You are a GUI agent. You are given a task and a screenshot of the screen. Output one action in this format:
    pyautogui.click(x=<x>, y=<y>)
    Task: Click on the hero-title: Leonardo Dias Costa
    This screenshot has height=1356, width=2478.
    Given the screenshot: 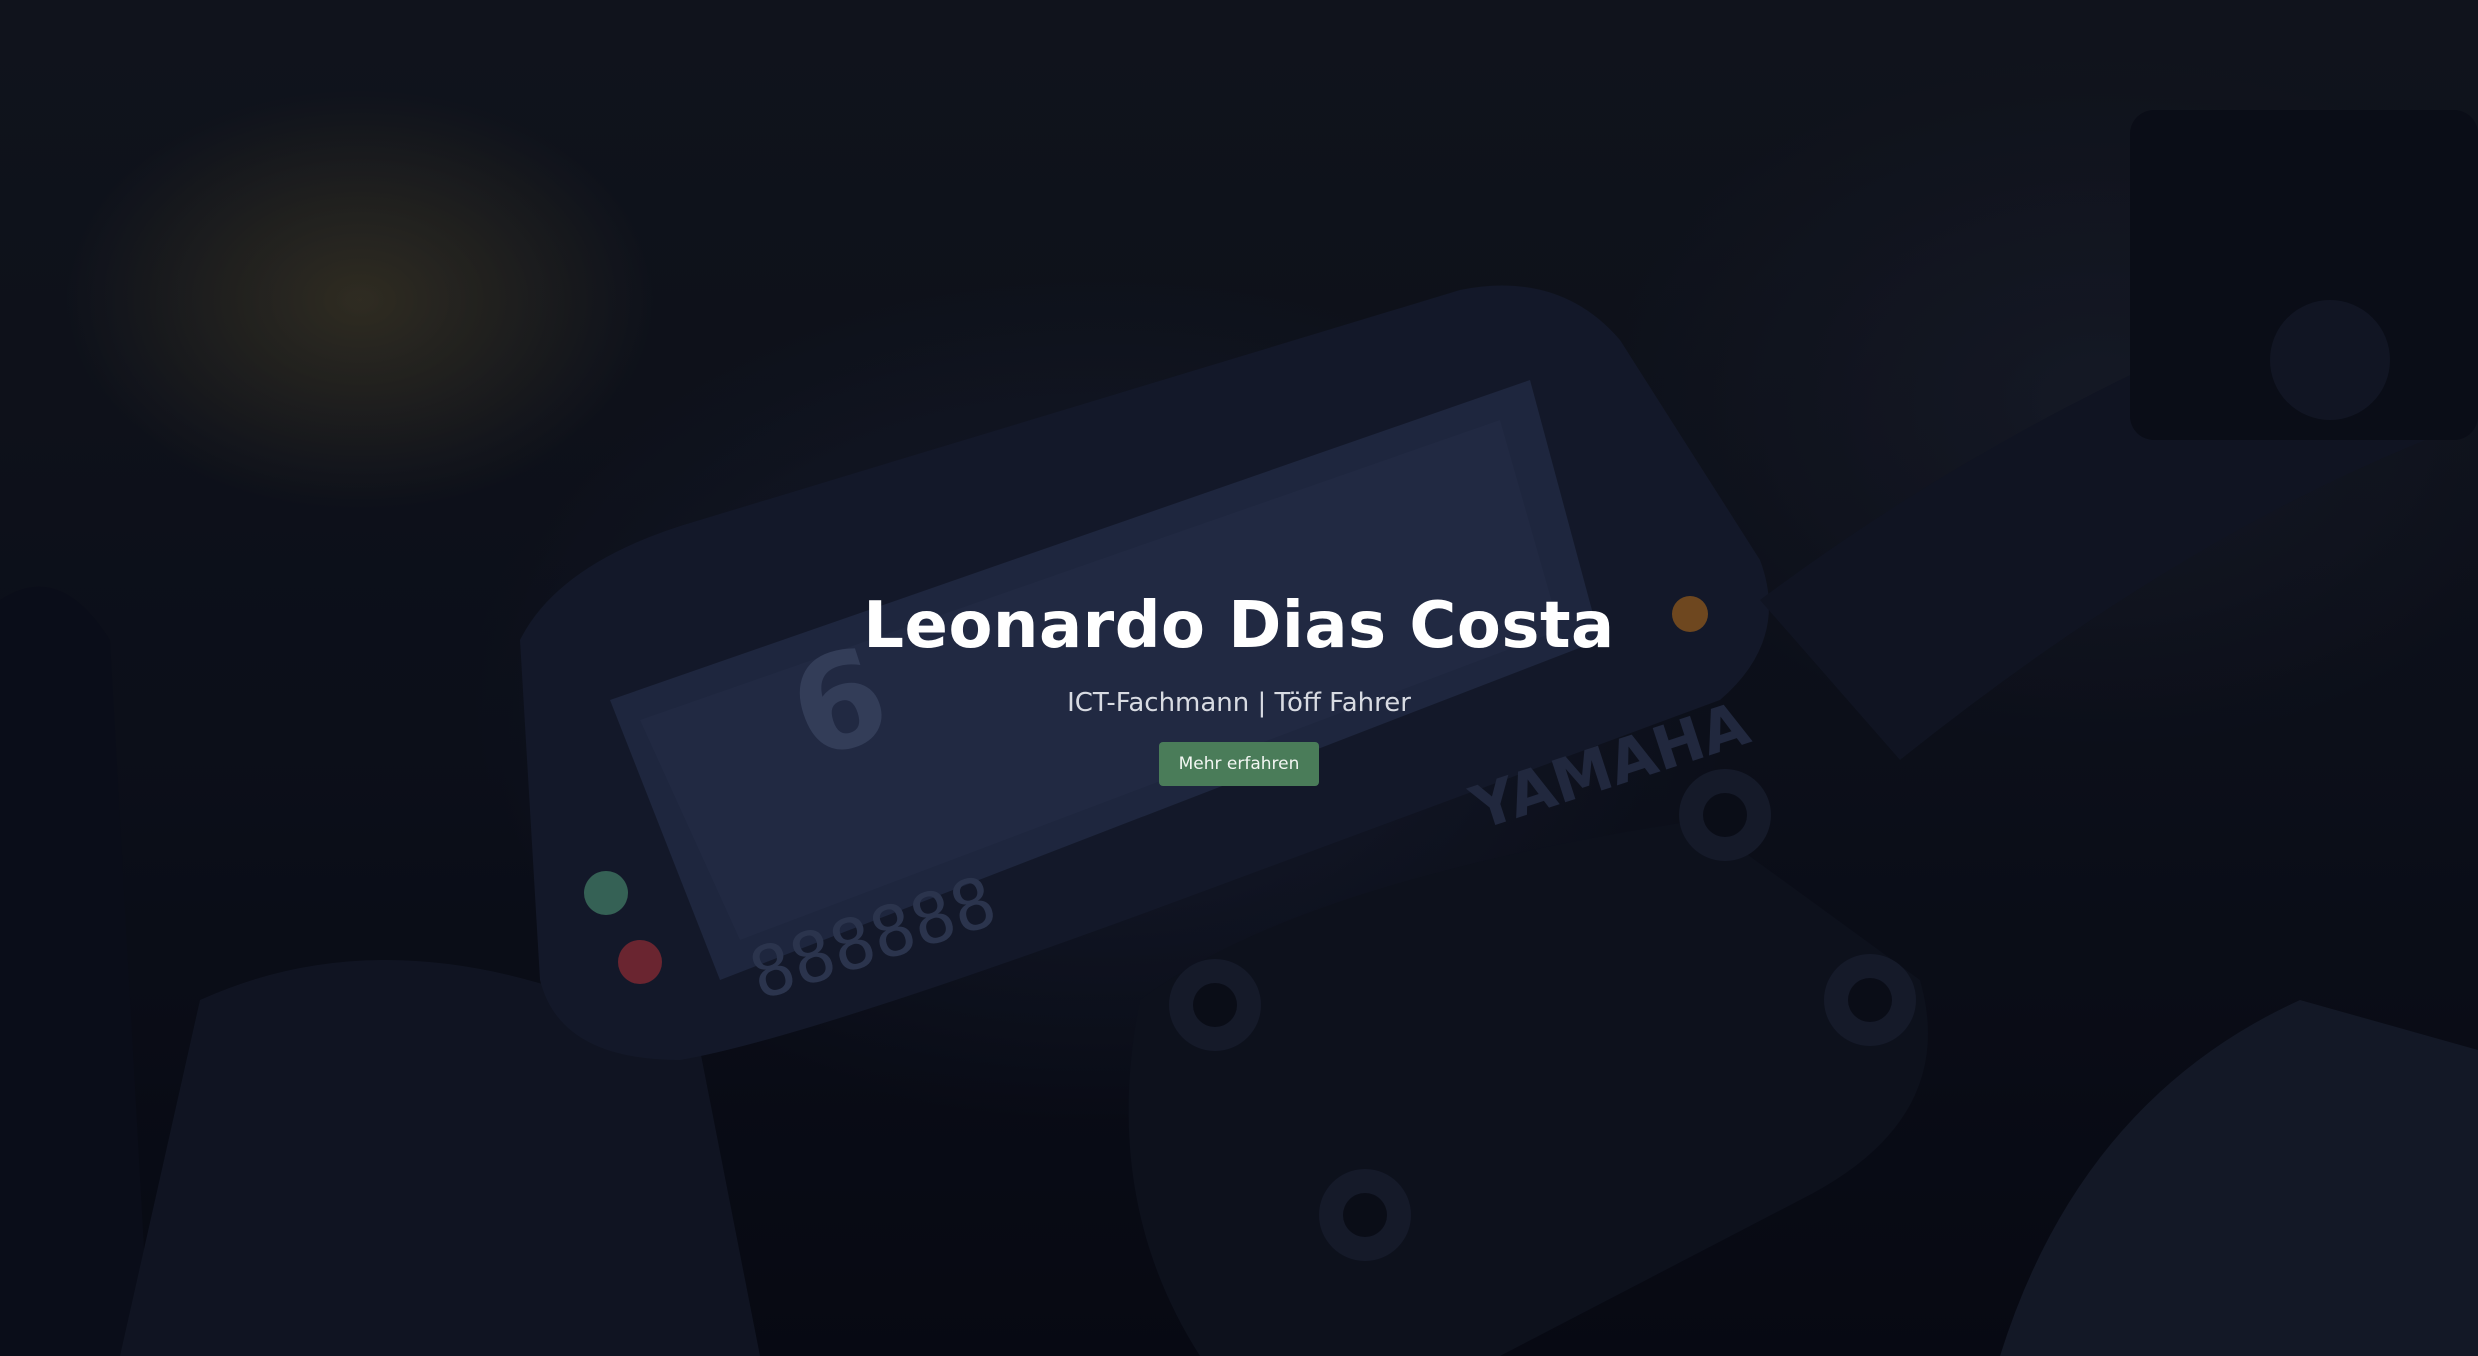 What is the action you would take?
    pyautogui.click(x=1239, y=626)
    